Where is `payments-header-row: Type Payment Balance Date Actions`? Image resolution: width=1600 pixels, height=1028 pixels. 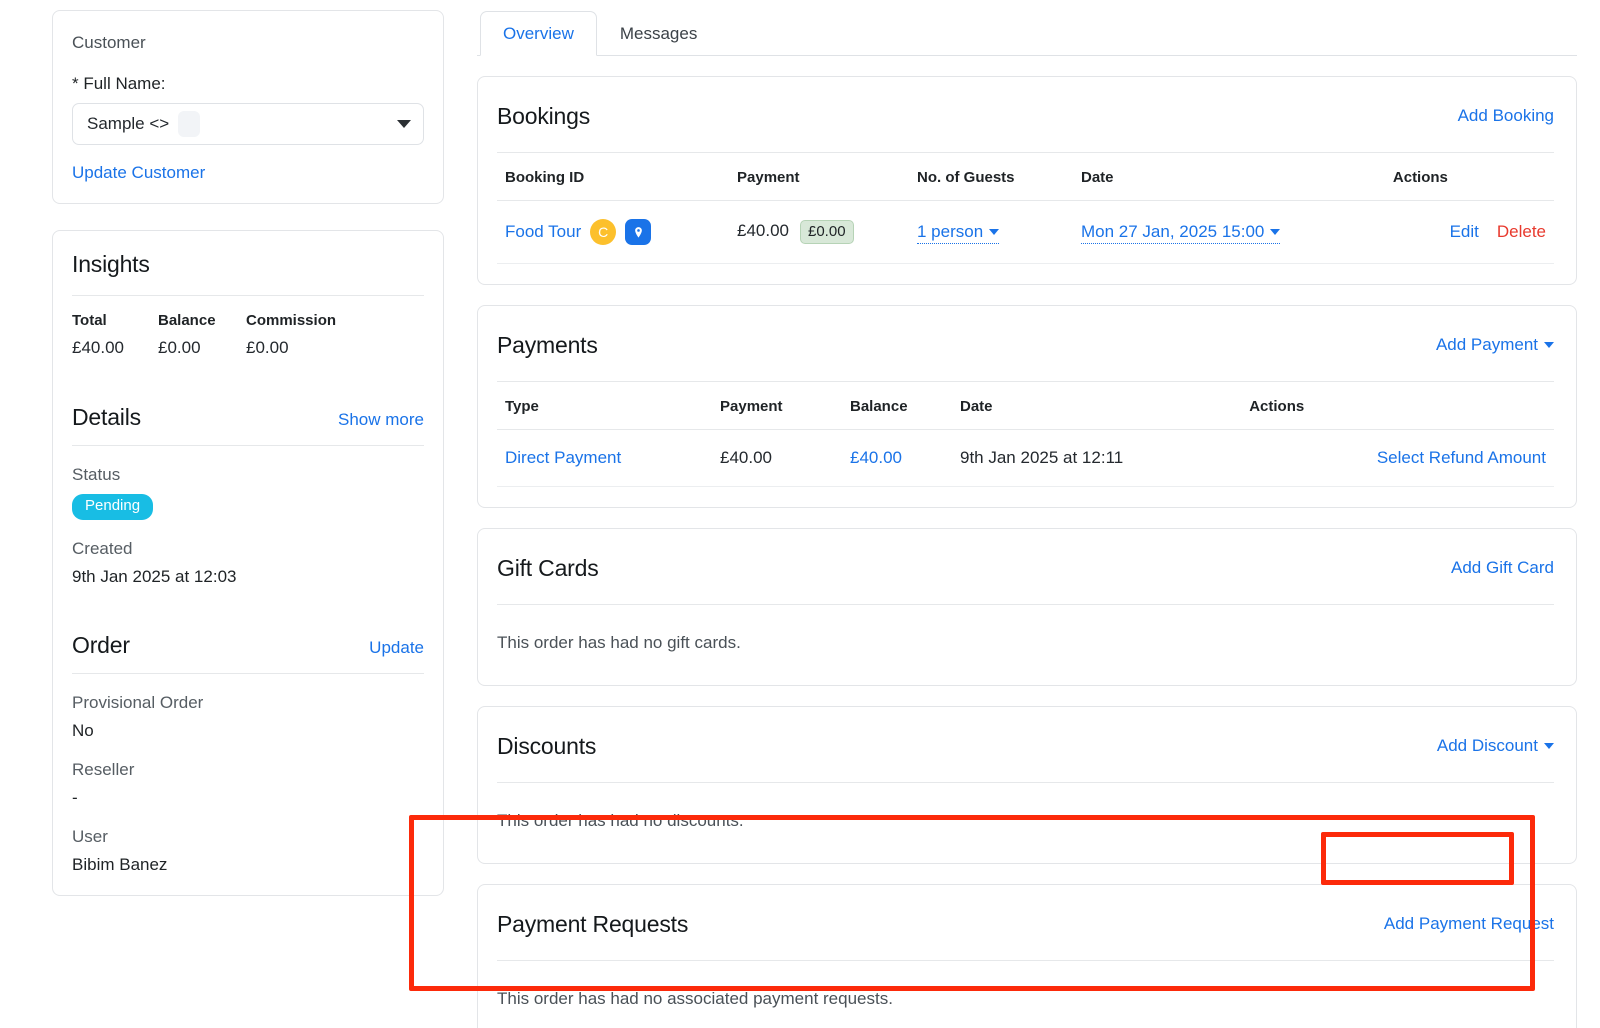 payments-header-row: Type Payment Balance Date Actions is located at coordinates (1025, 406).